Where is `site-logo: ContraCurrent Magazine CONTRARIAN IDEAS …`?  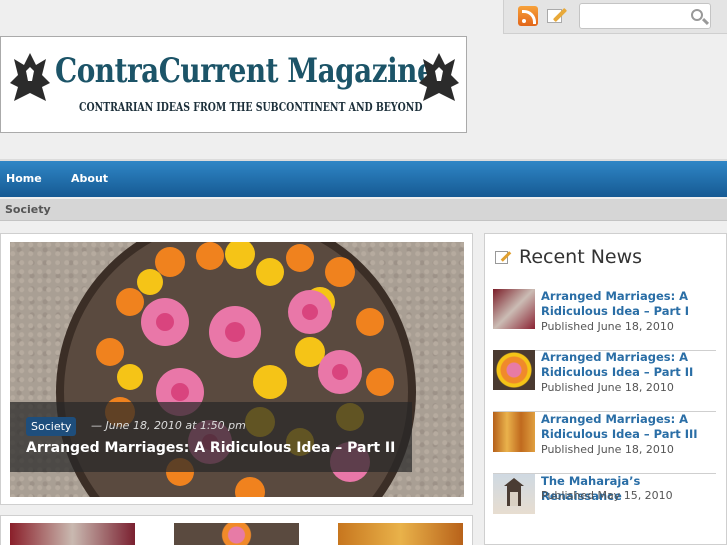 site-logo: ContraCurrent Magazine CONTRARIAN IDEAS … is located at coordinates (233, 84).